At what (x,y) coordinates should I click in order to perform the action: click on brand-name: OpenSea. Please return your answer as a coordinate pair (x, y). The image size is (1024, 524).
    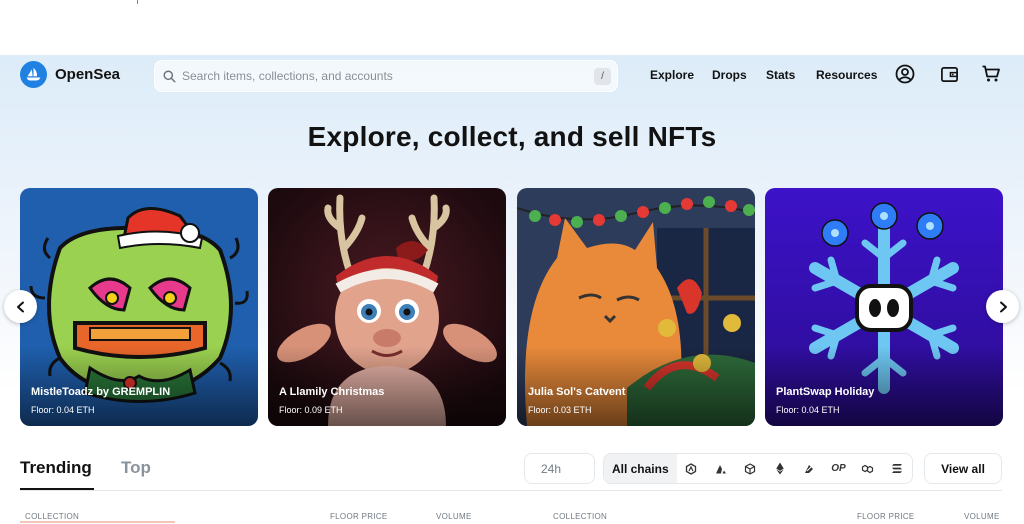
    Looking at the image, I should click on (88, 74).